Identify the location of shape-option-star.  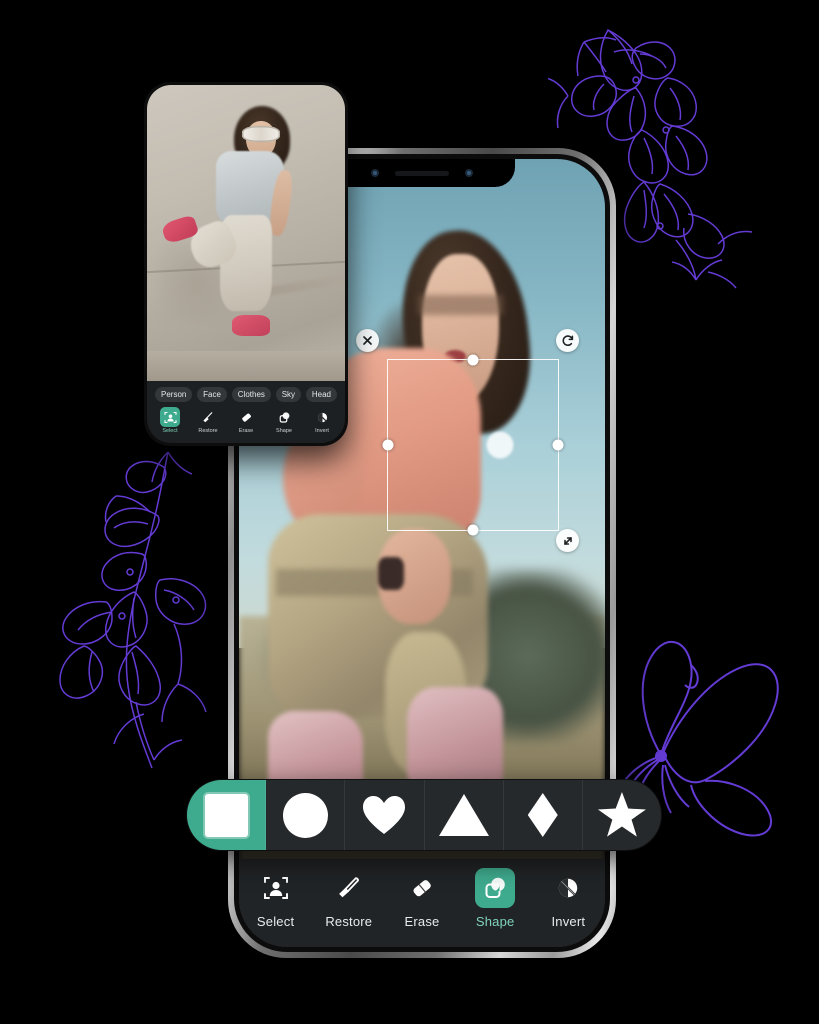
(622, 815).